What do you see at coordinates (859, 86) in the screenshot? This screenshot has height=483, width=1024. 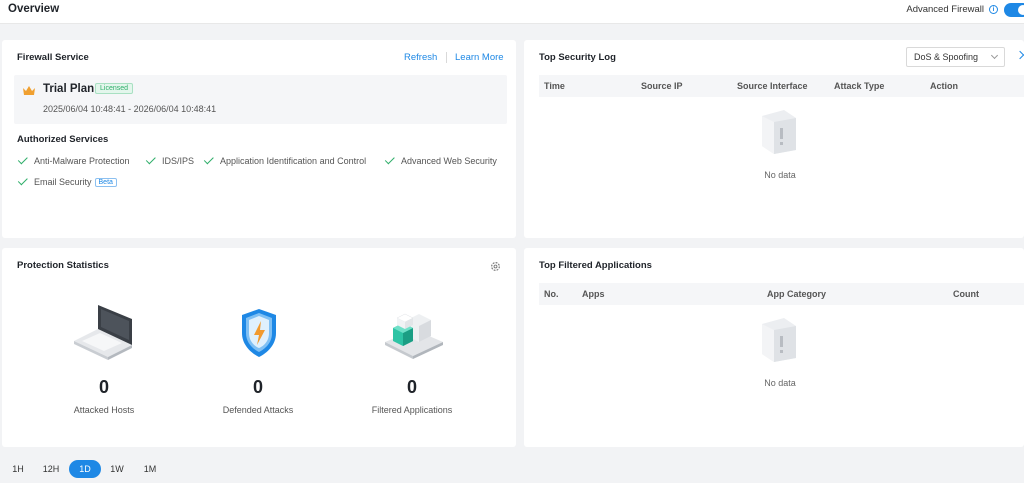 I see `column-header: Attack Type` at bounding box center [859, 86].